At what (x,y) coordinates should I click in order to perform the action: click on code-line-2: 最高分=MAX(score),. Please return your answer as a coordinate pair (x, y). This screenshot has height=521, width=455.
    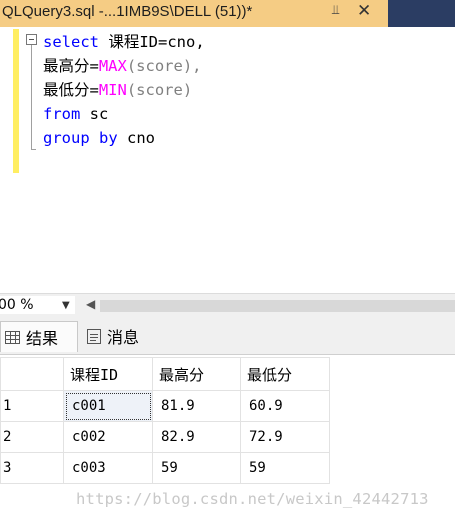
    Looking at the image, I should click on (122, 66).